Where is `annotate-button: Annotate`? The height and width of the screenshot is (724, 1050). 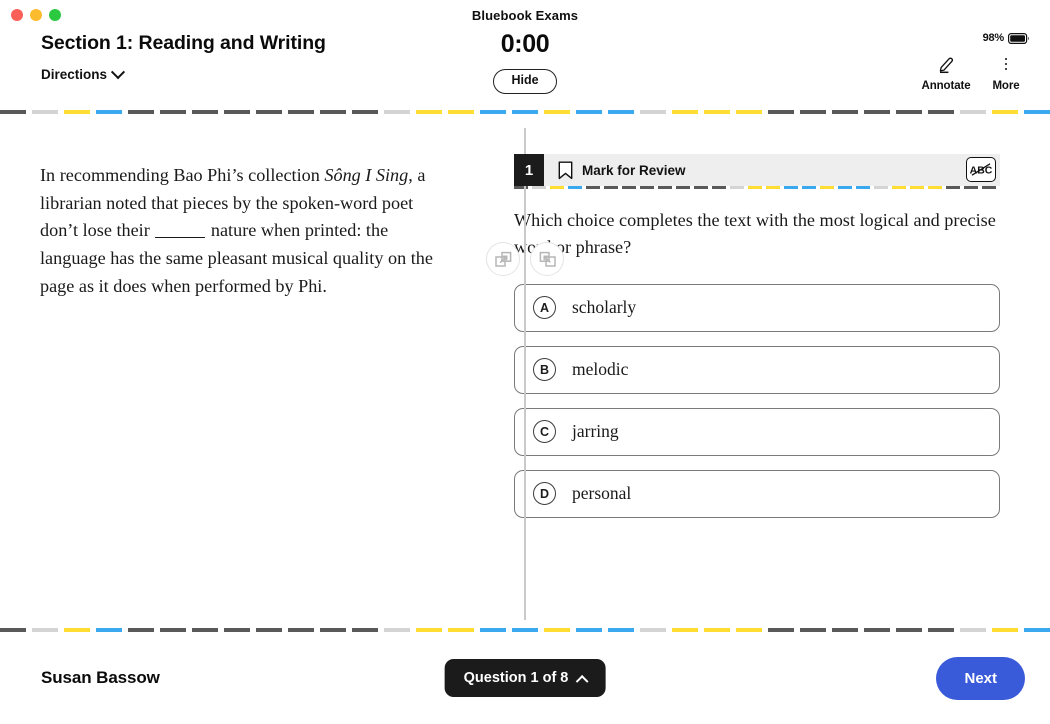 annotate-button: Annotate is located at coordinates (946, 73).